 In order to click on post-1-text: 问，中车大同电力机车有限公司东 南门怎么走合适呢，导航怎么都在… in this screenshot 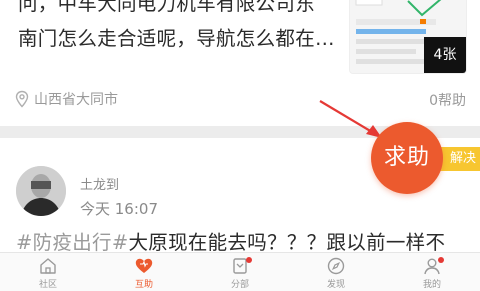, I will do `click(183, 28)`.